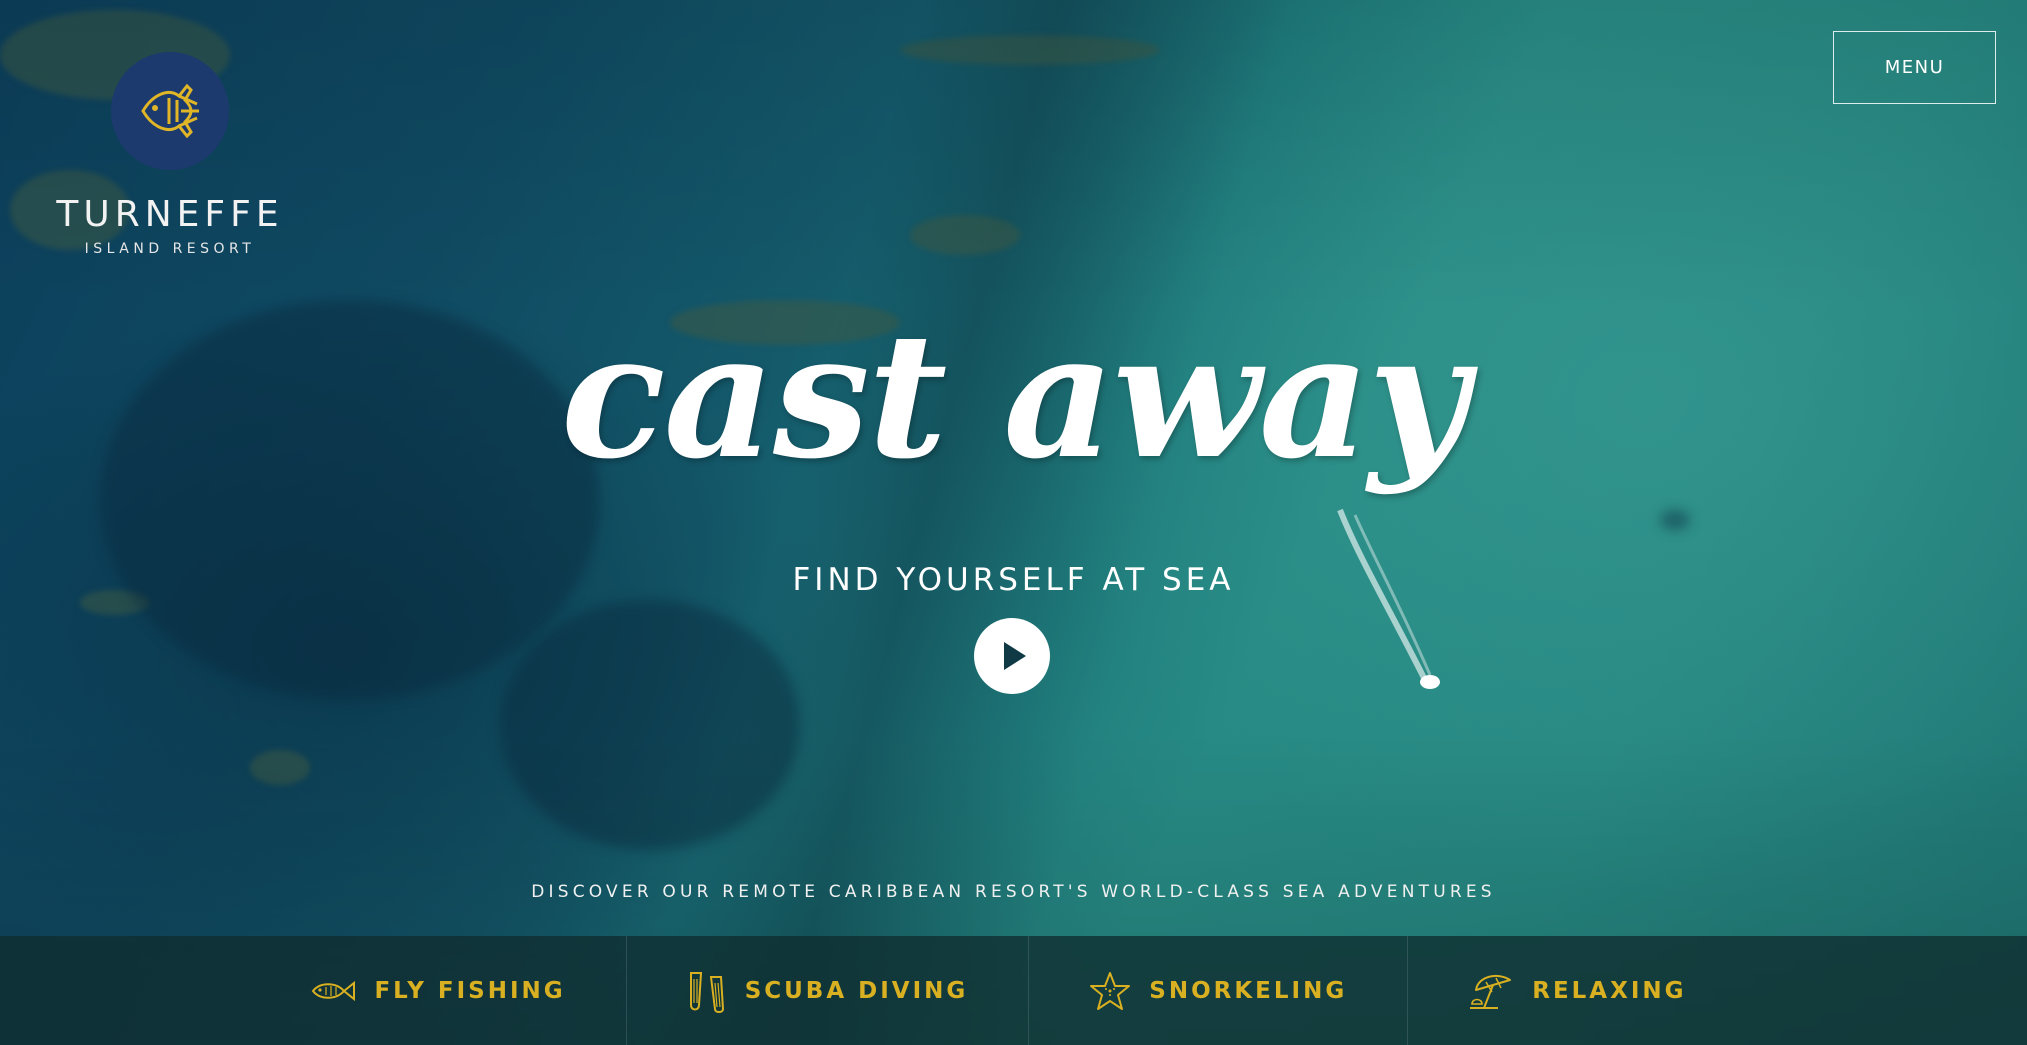  What do you see at coordinates (170, 249) in the screenshot?
I see `brand-subtitle: ISLAND RESORT` at bounding box center [170, 249].